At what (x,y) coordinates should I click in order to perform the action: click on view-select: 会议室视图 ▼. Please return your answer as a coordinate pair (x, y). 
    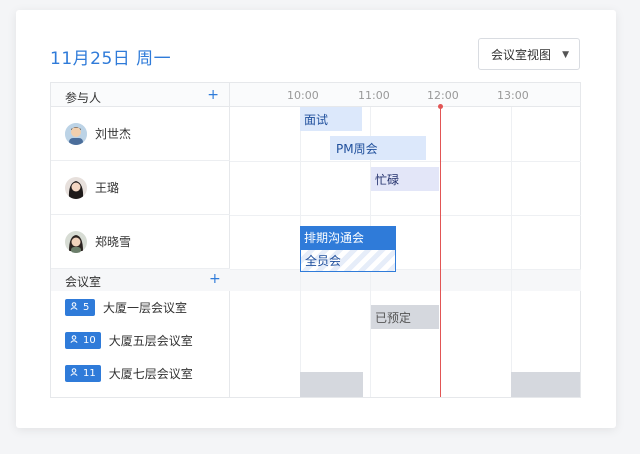
    Looking at the image, I should click on (529, 54).